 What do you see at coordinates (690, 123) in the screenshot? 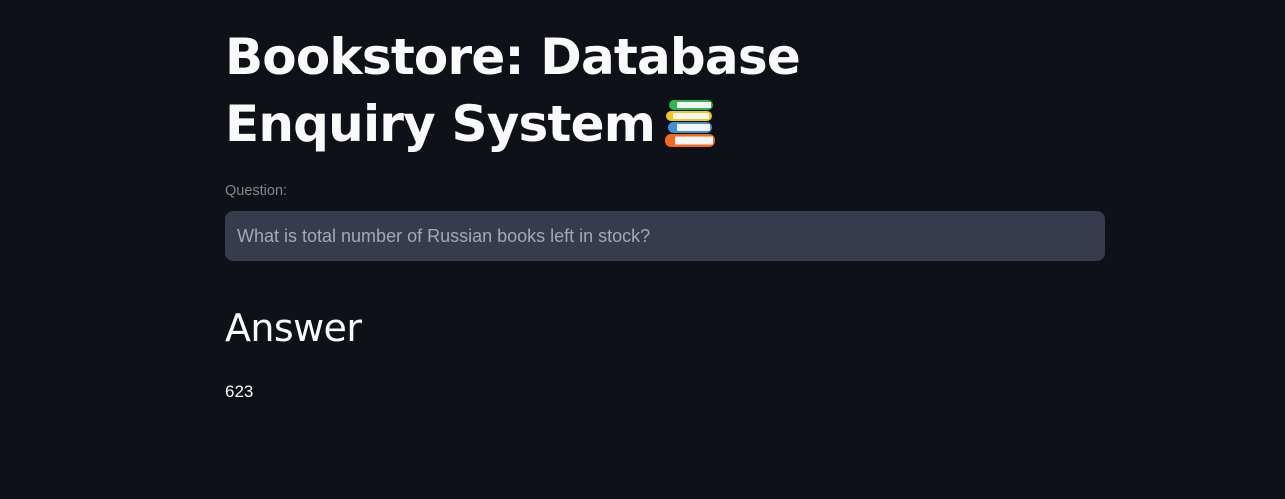
I see `books-icon` at bounding box center [690, 123].